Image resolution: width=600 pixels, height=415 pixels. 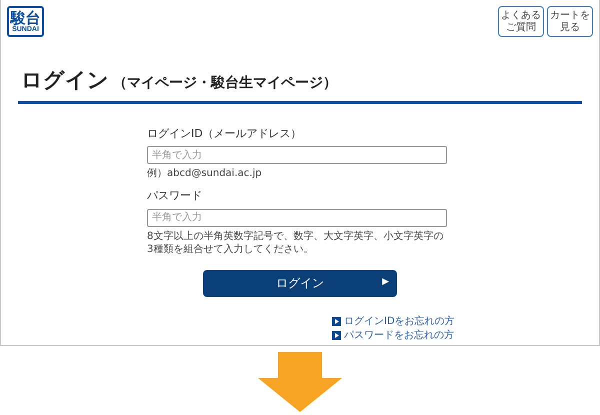 I want to click on page-title: ログイン, so click(x=65, y=80).